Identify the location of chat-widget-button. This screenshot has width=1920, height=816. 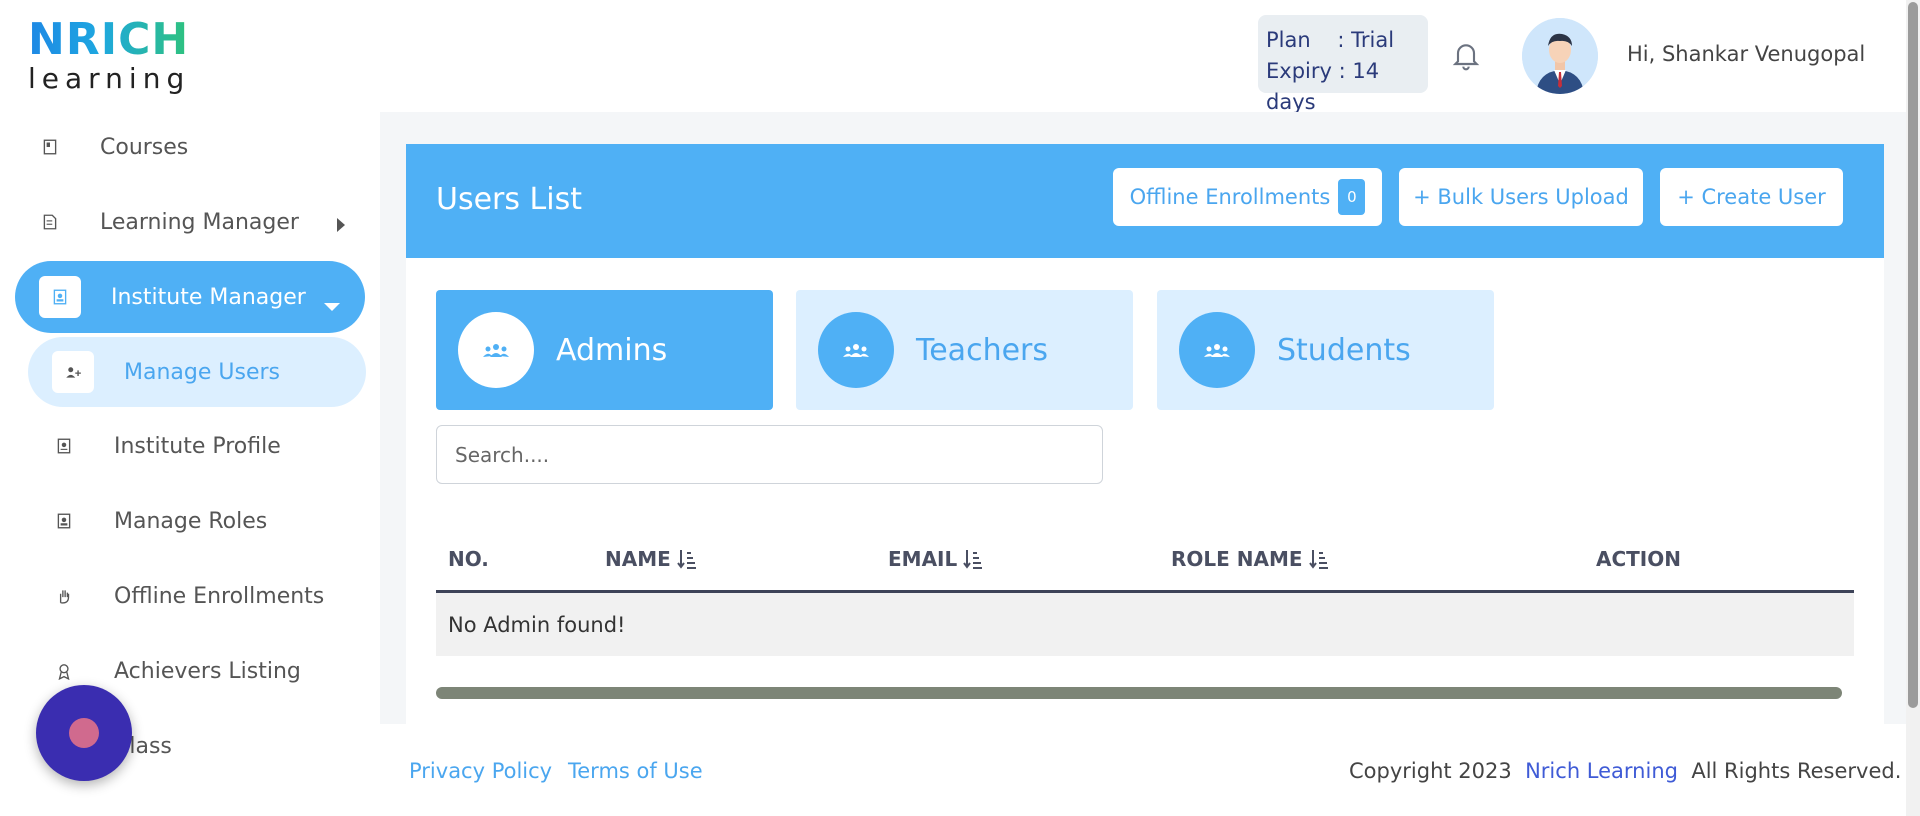
(84, 733).